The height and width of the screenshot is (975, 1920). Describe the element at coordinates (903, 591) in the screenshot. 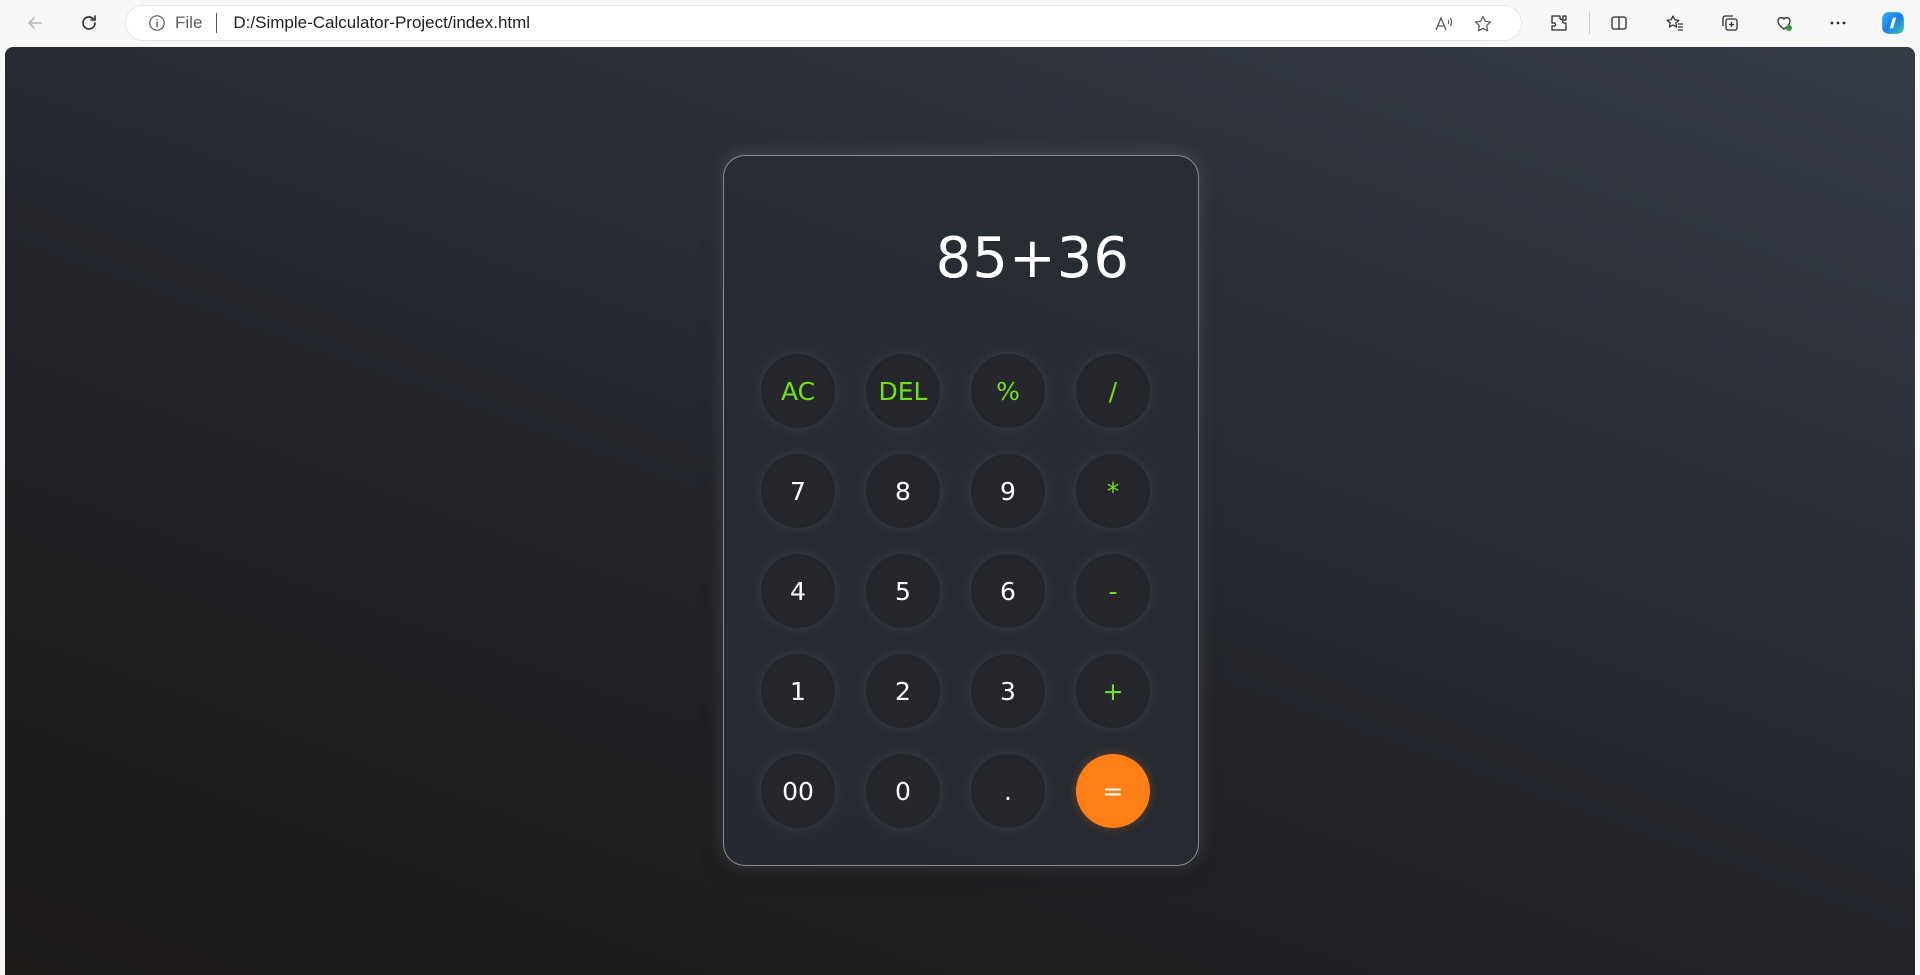

I see `digit-5-button: 5` at that location.